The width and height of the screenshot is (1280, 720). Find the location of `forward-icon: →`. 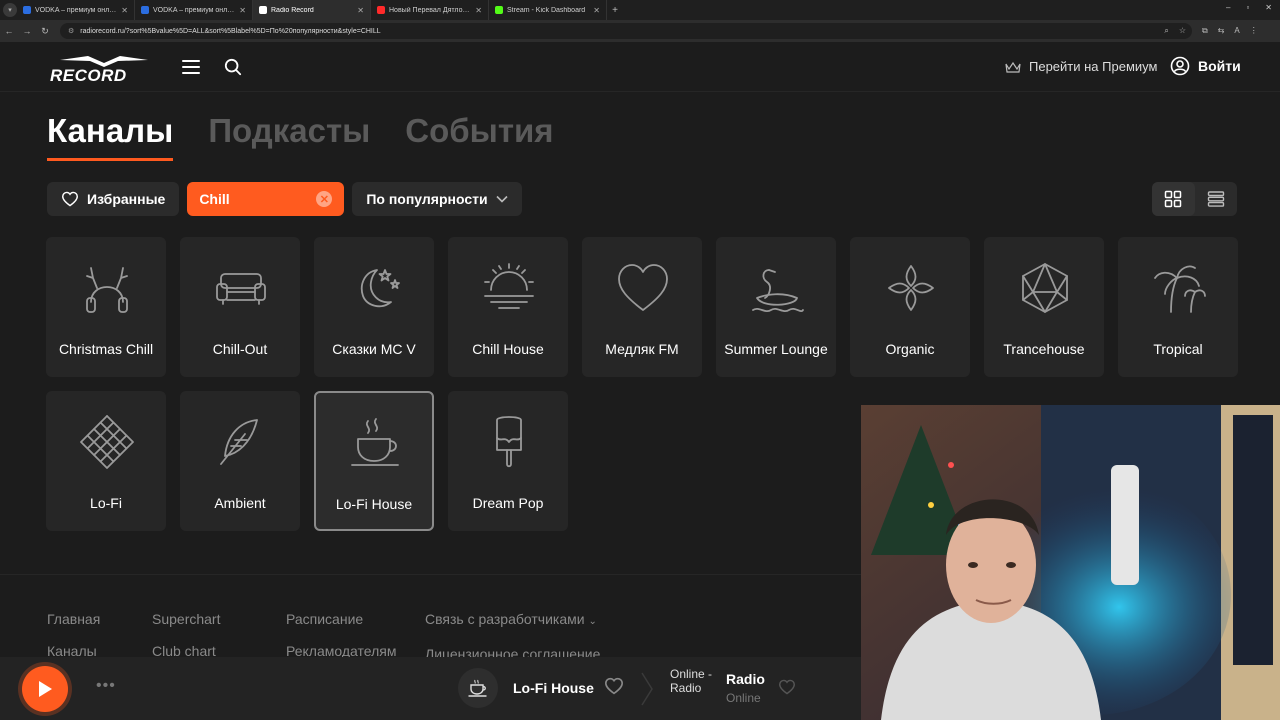

forward-icon: → is located at coordinates (27, 31).